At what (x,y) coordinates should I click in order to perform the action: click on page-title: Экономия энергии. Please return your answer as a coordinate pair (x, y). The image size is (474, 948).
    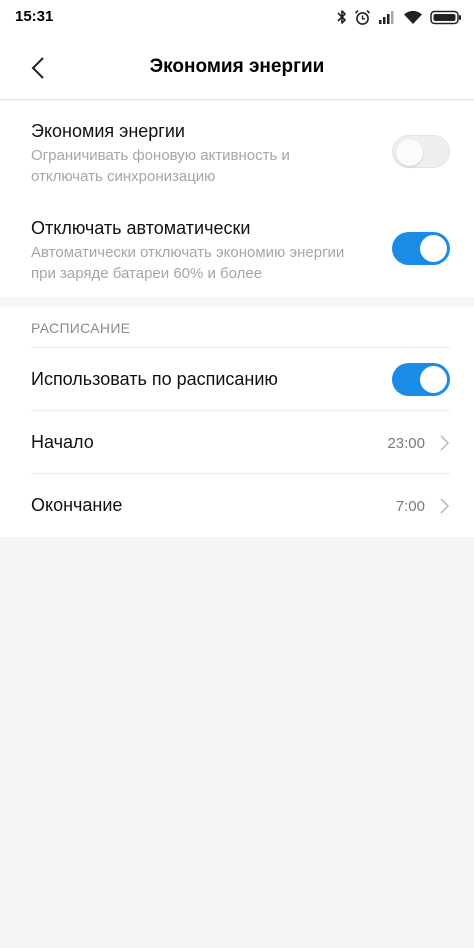
    Looking at the image, I should click on (237, 66).